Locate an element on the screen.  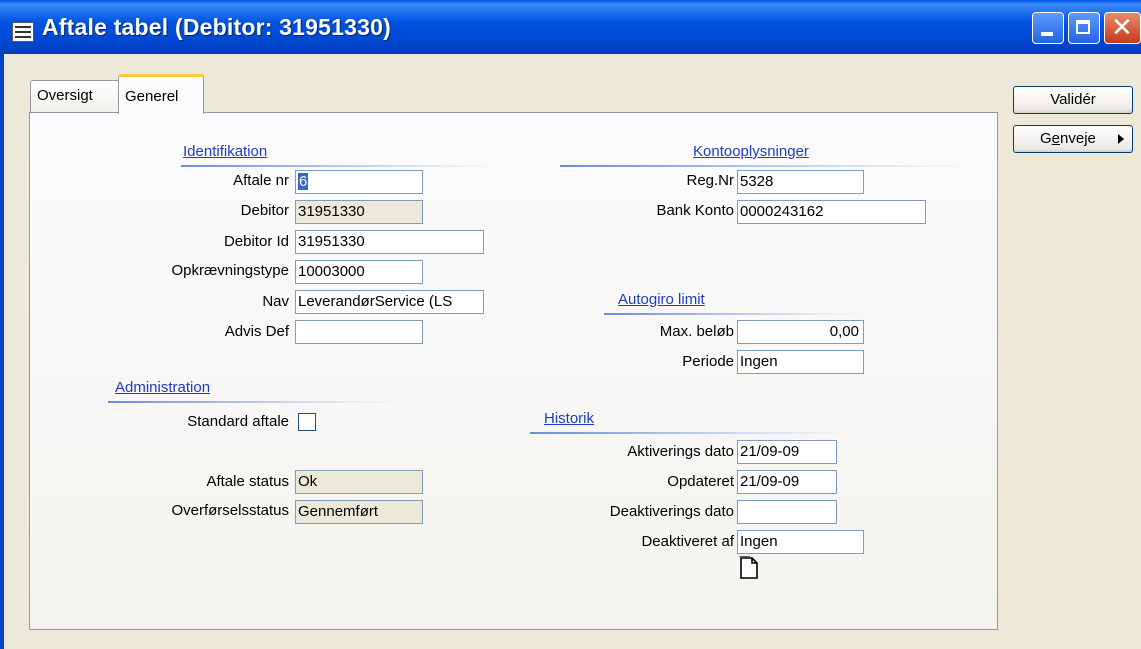
section-heading: Administration is located at coordinates (163, 387).